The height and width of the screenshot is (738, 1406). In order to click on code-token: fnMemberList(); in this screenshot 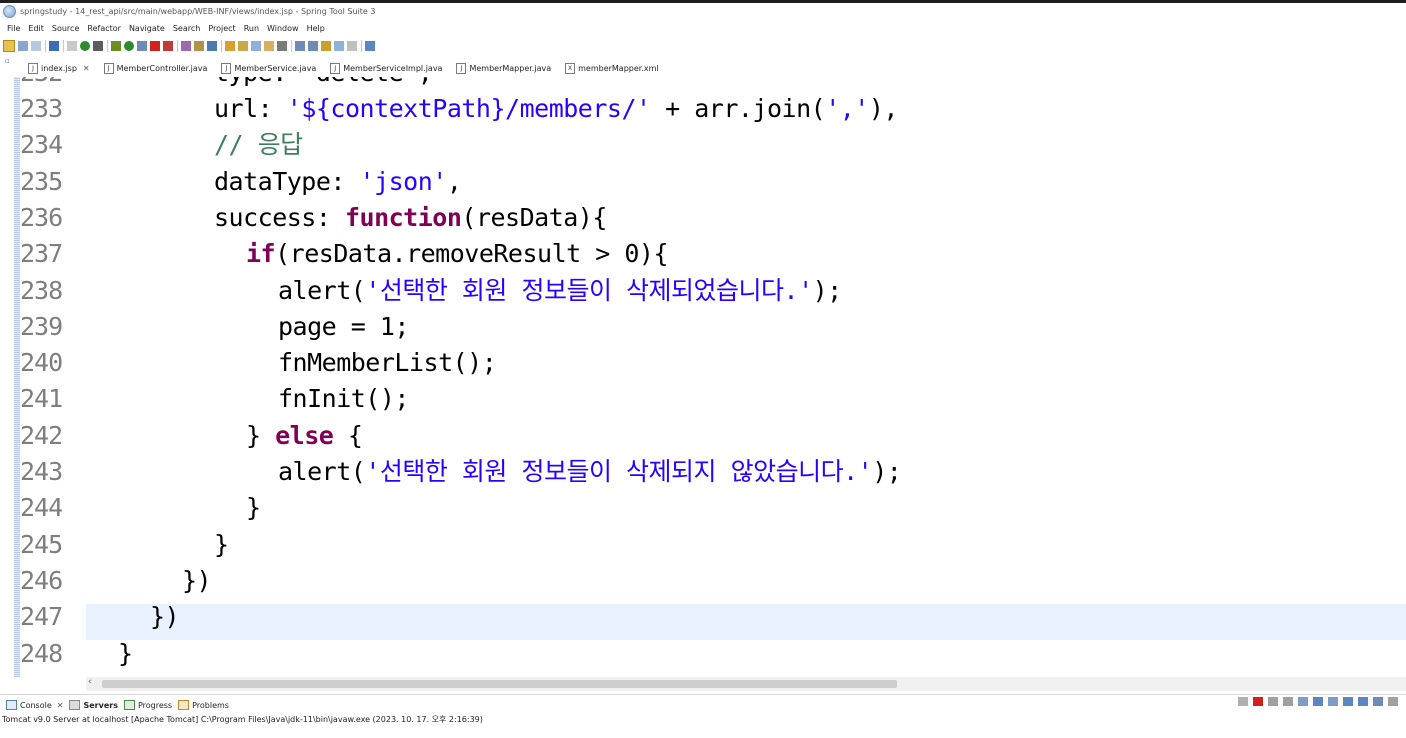, I will do `click(387, 363)`.